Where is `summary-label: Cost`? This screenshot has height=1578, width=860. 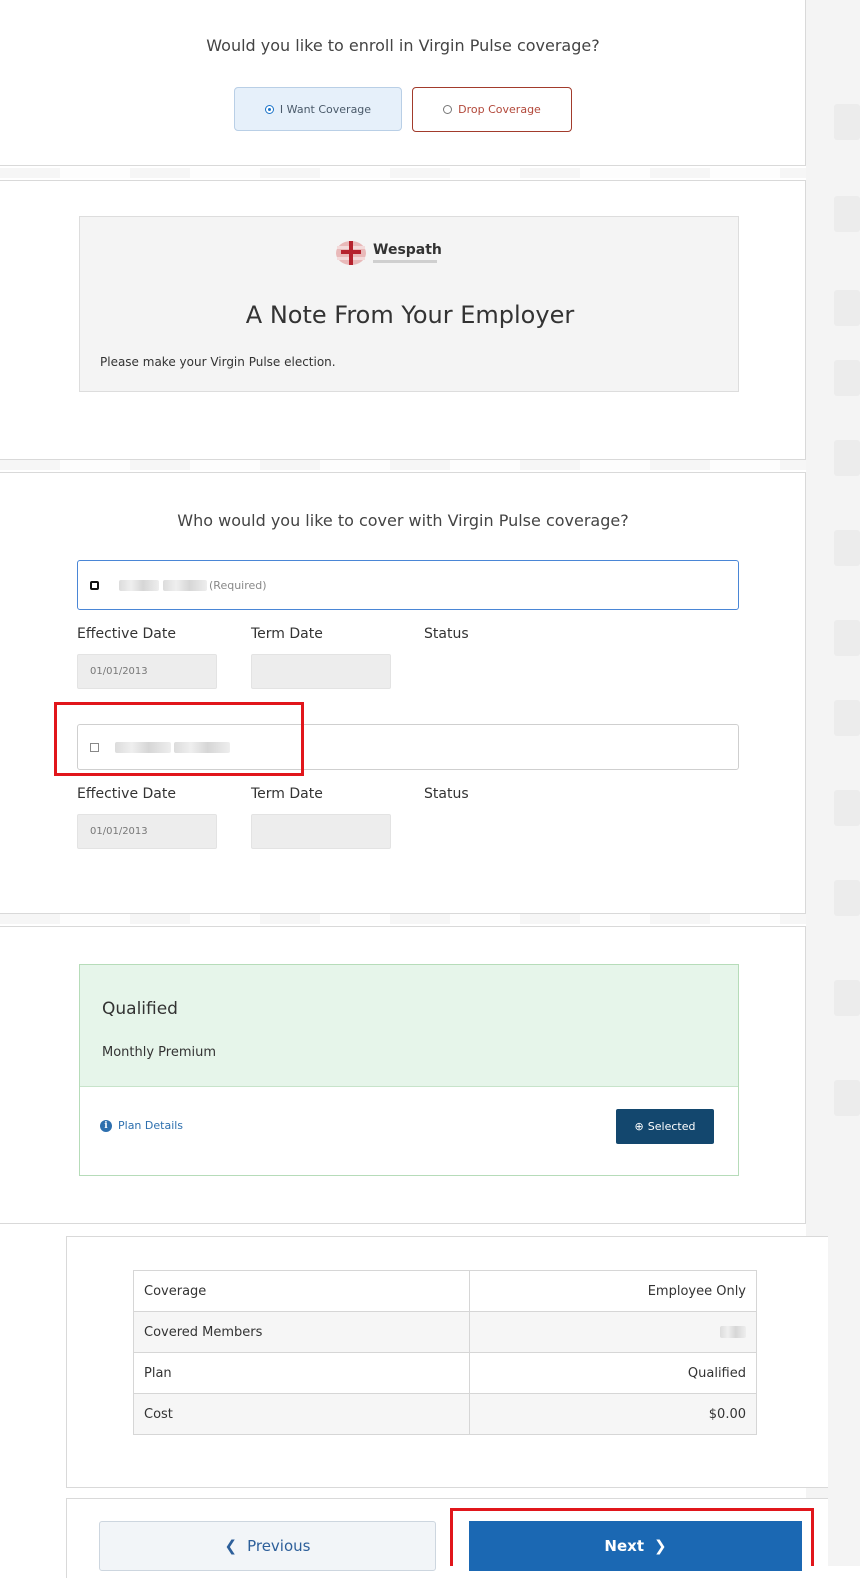 summary-label: Cost is located at coordinates (301, 1414).